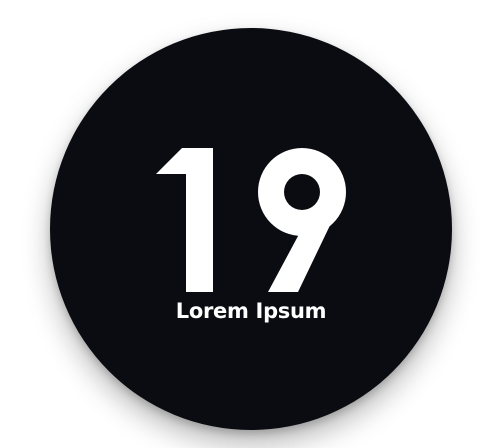 Image resolution: width=502 pixels, height=448 pixels. Describe the element at coordinates (302, 220) in the screenshot. I see `digit-nine-glyph` at that location.